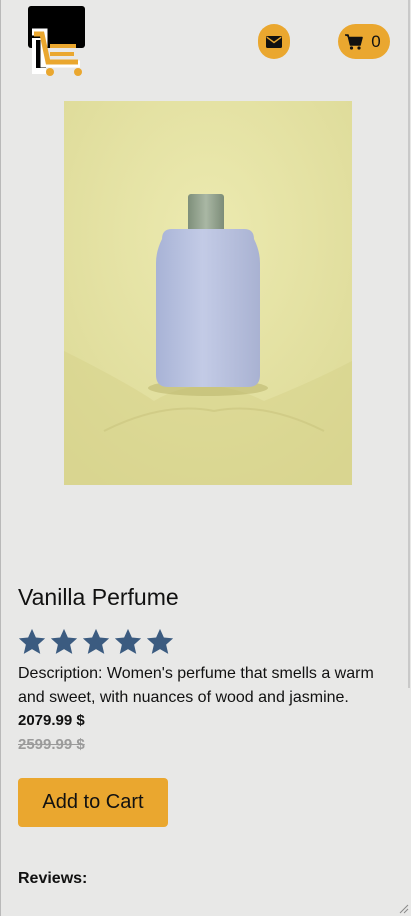 This screenshot has width=411, height=916. I want to click on reviews-heading: Reviews:, so click(53, 878).